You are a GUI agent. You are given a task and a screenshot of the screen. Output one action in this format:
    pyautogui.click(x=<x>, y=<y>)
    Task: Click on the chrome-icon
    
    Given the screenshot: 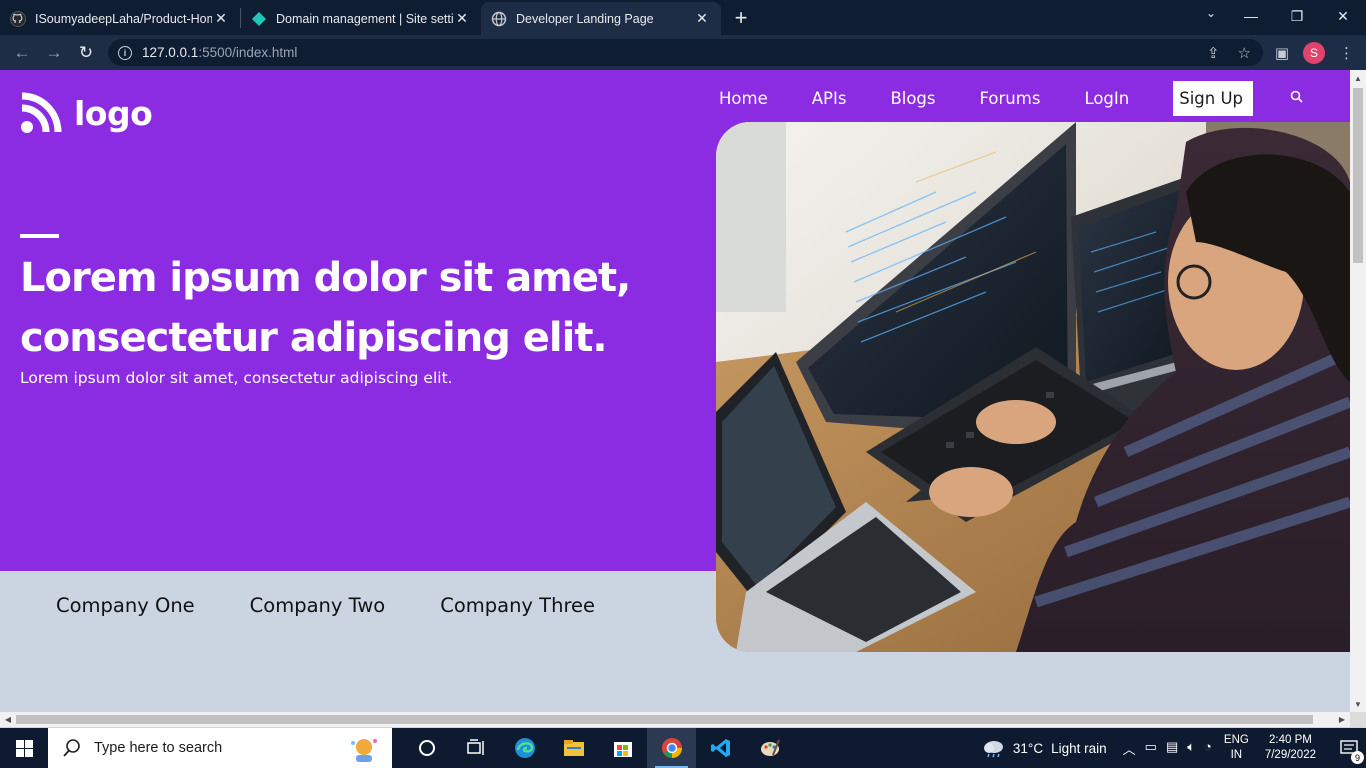 What is the action you would take?
    pyautogui.click(x=671, y=748)
    